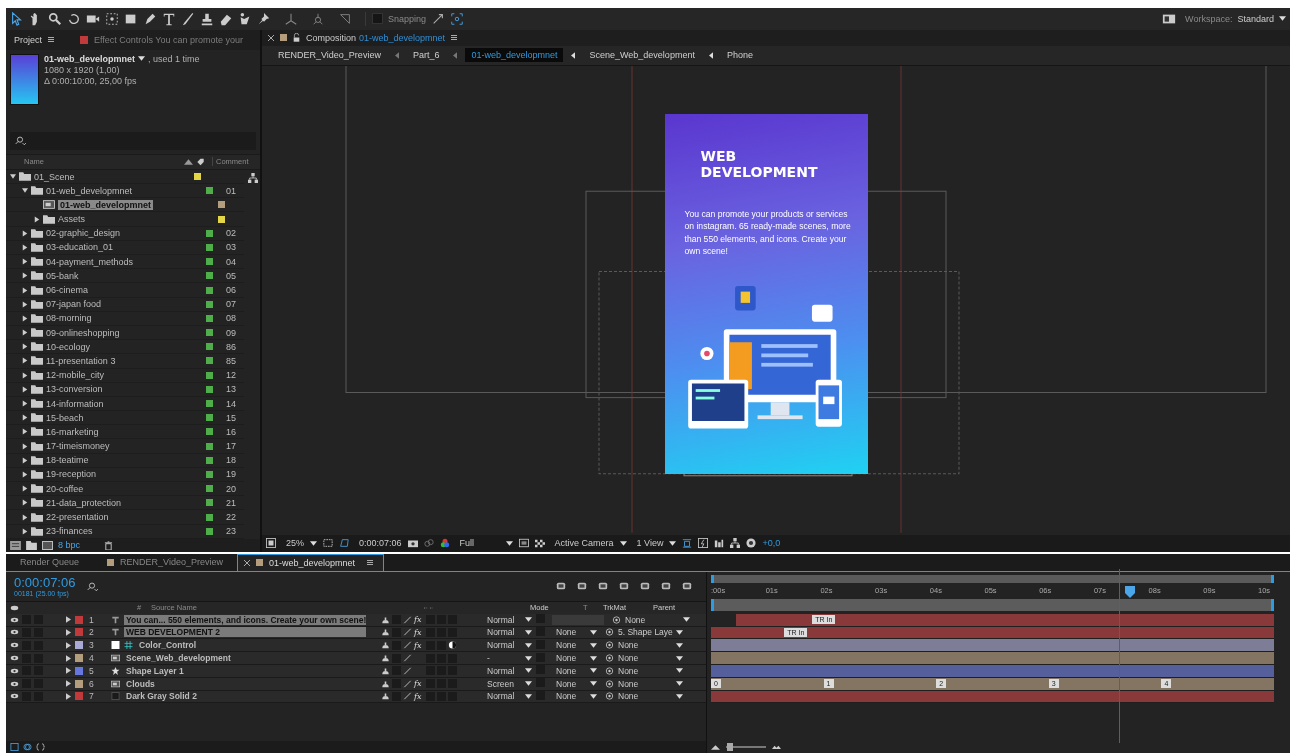 The width and height of the screenshot is (1290, 753). Describe the element at coordinates (438, 18) in the screenshot. I see `expand-arrows-icon` at that location.